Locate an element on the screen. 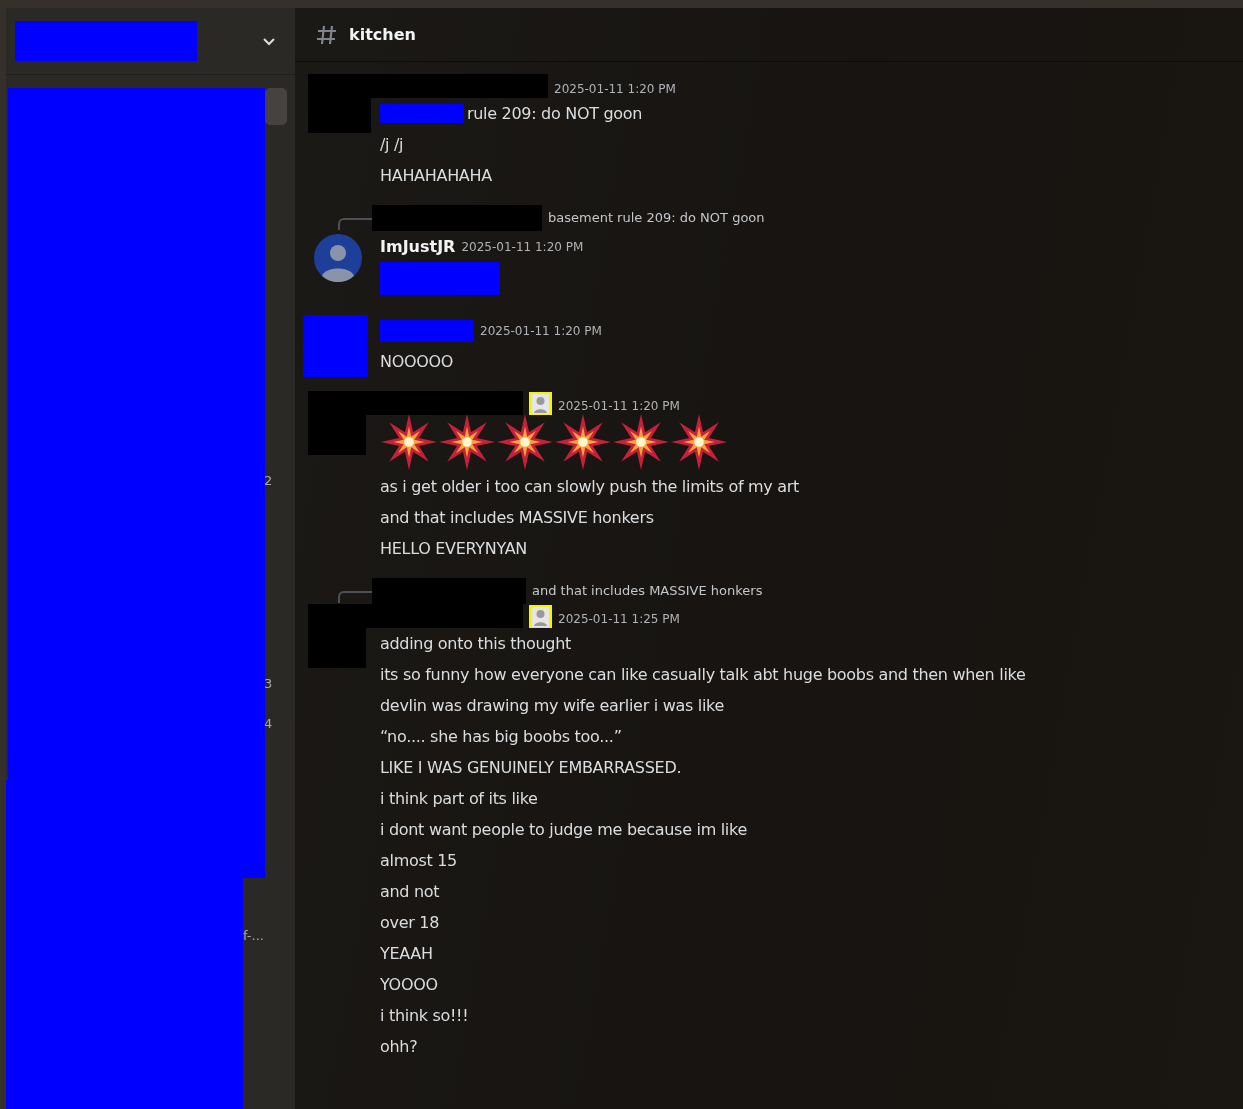 The image size is (1243, 1109). message-text: HELLO EVERYNYAN is located at coordinates (454, 549).